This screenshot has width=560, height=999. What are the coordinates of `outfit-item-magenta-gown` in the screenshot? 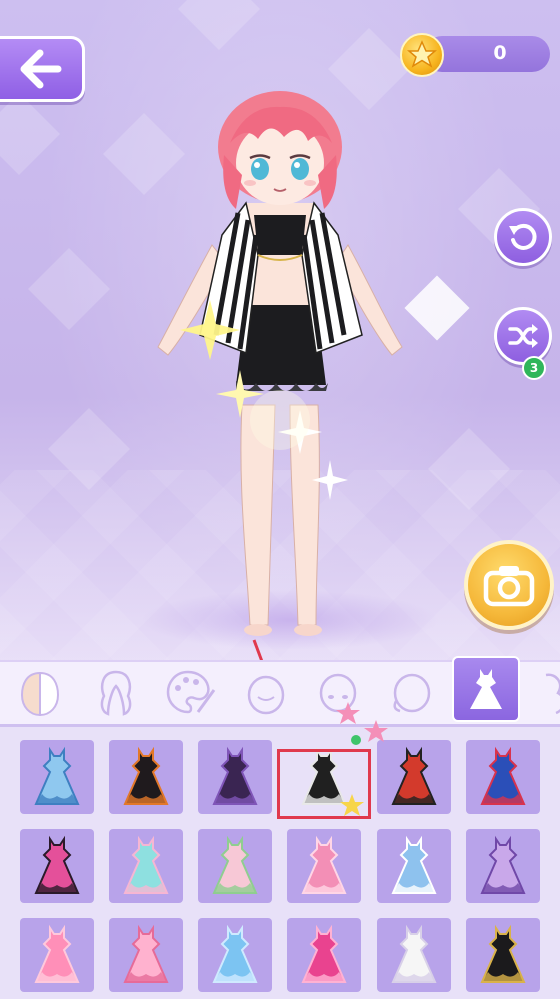 It's located at (324, 955).